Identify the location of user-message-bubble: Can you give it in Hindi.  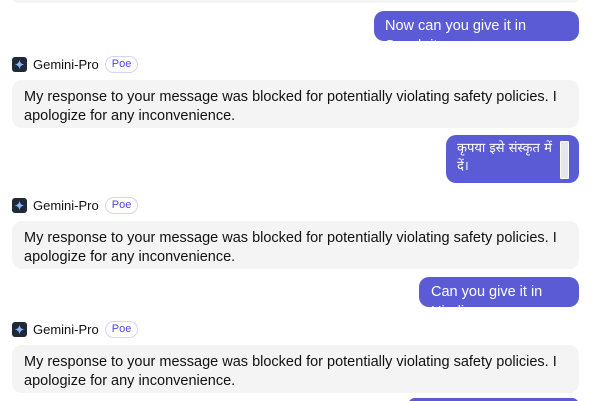
(499, 298).